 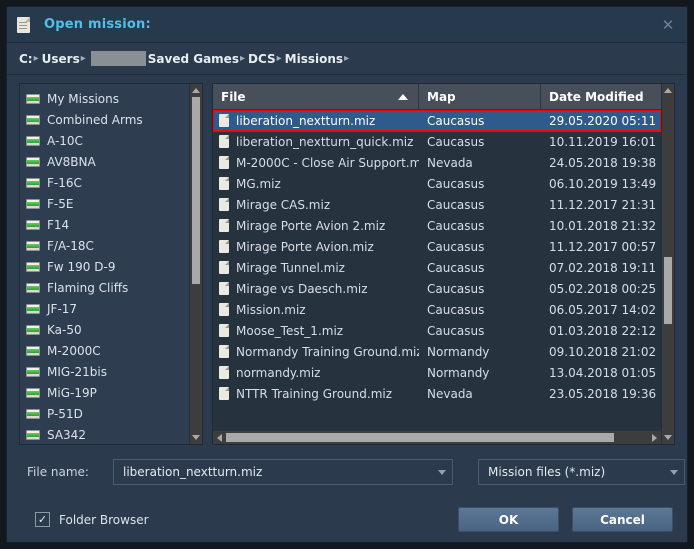 I want to click on sidebar-item-p-51d: P-51D, so click(x=104, y=413).